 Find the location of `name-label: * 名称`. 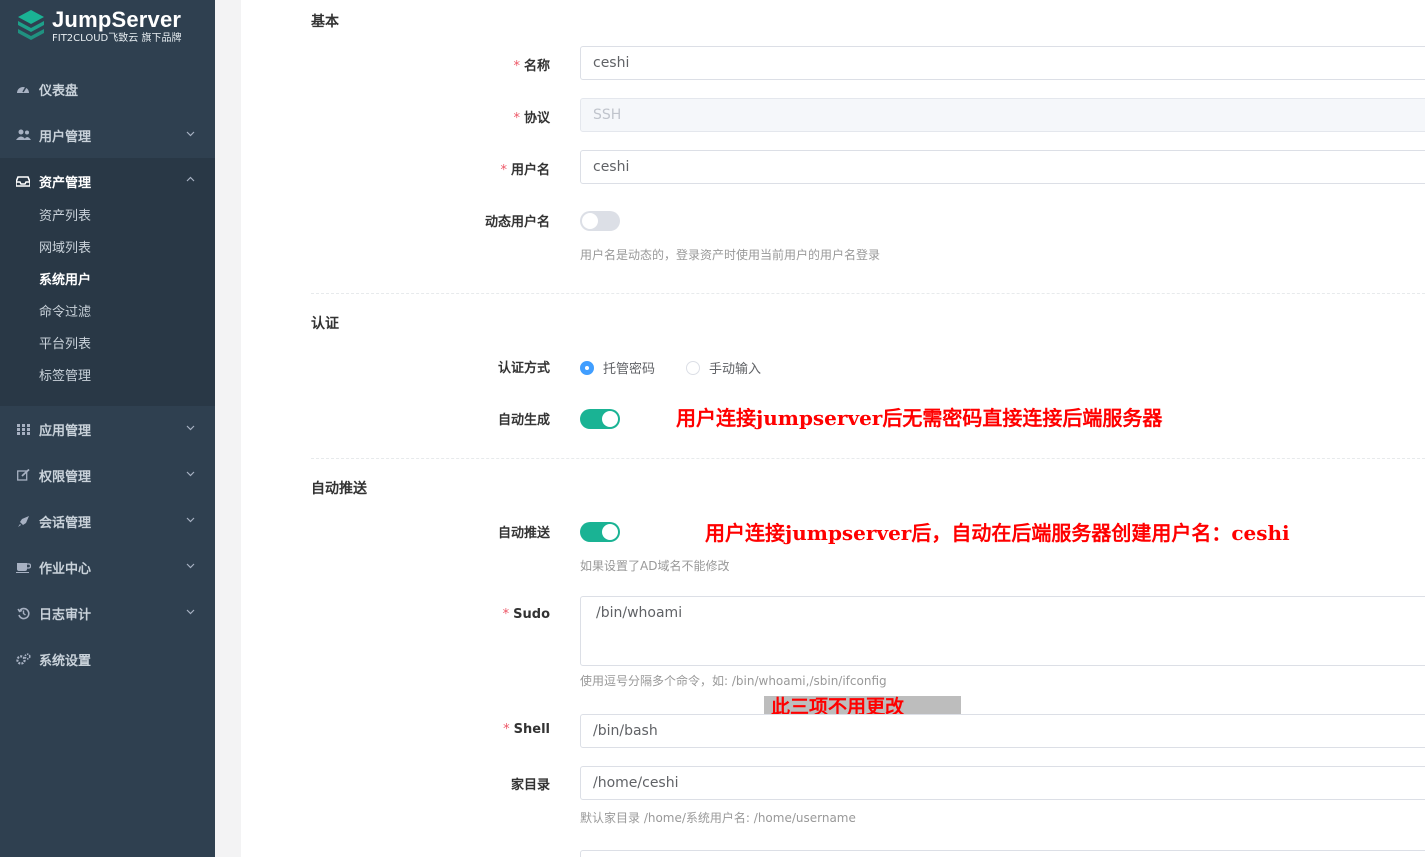

name-label: * 名称 is located at coordinates (531, 66).